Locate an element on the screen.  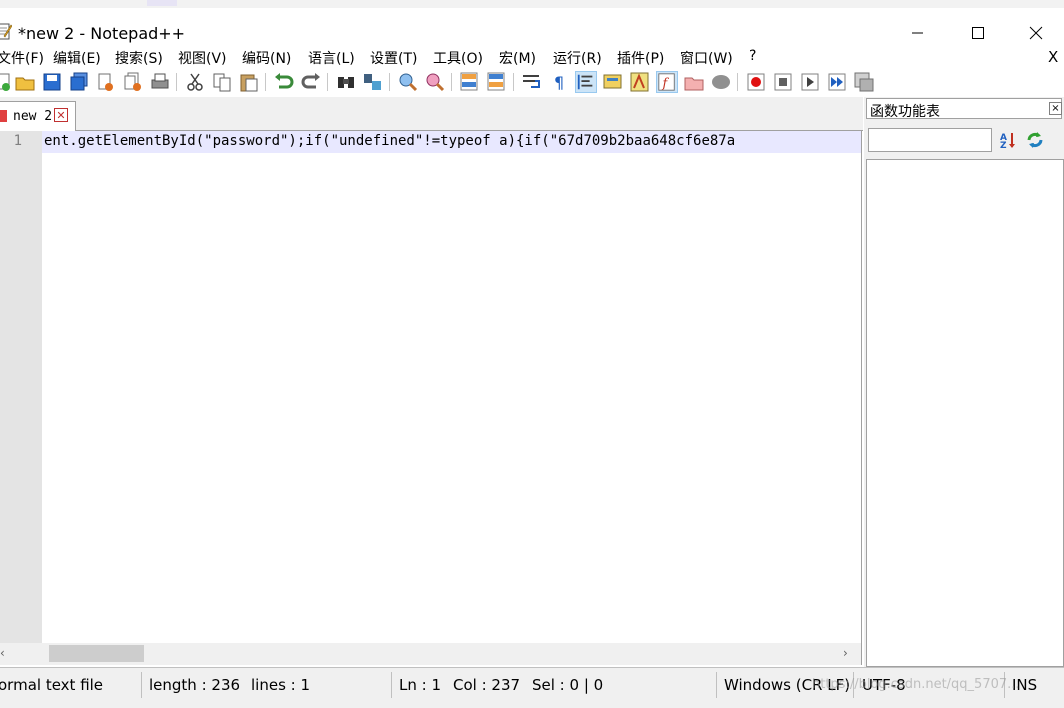
status-column: Col : 237 is located at coordinates (487, 685).